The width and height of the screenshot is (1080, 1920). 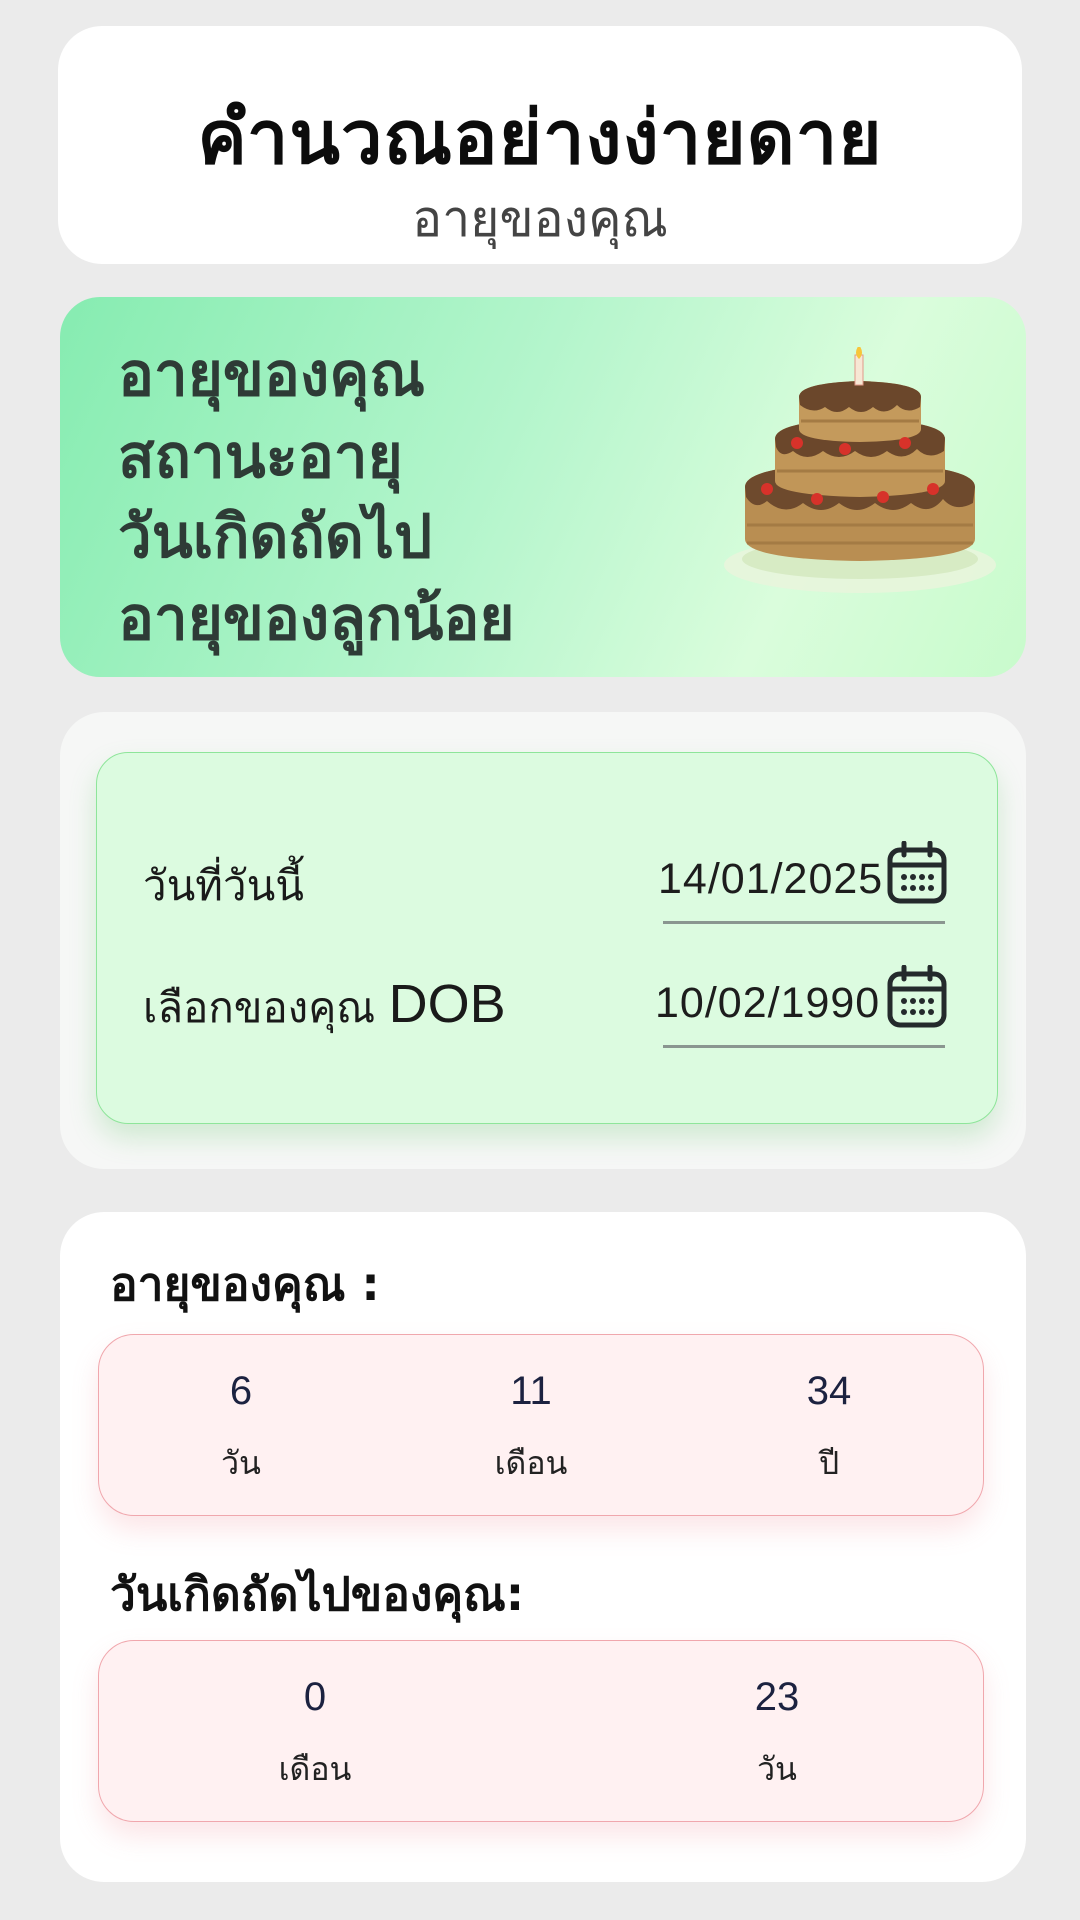 I want to click on today-date-field: 14/01/2025, so click(x=770, y=879).